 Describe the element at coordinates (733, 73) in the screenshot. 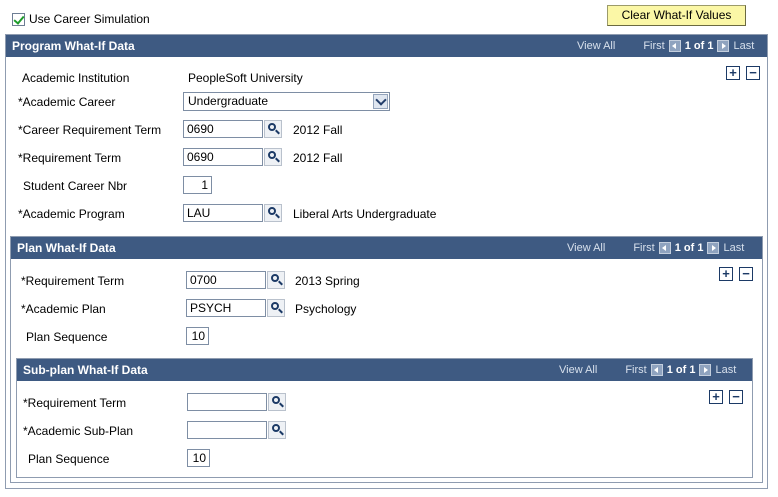

I see `program-add-row-button: +` at that location.